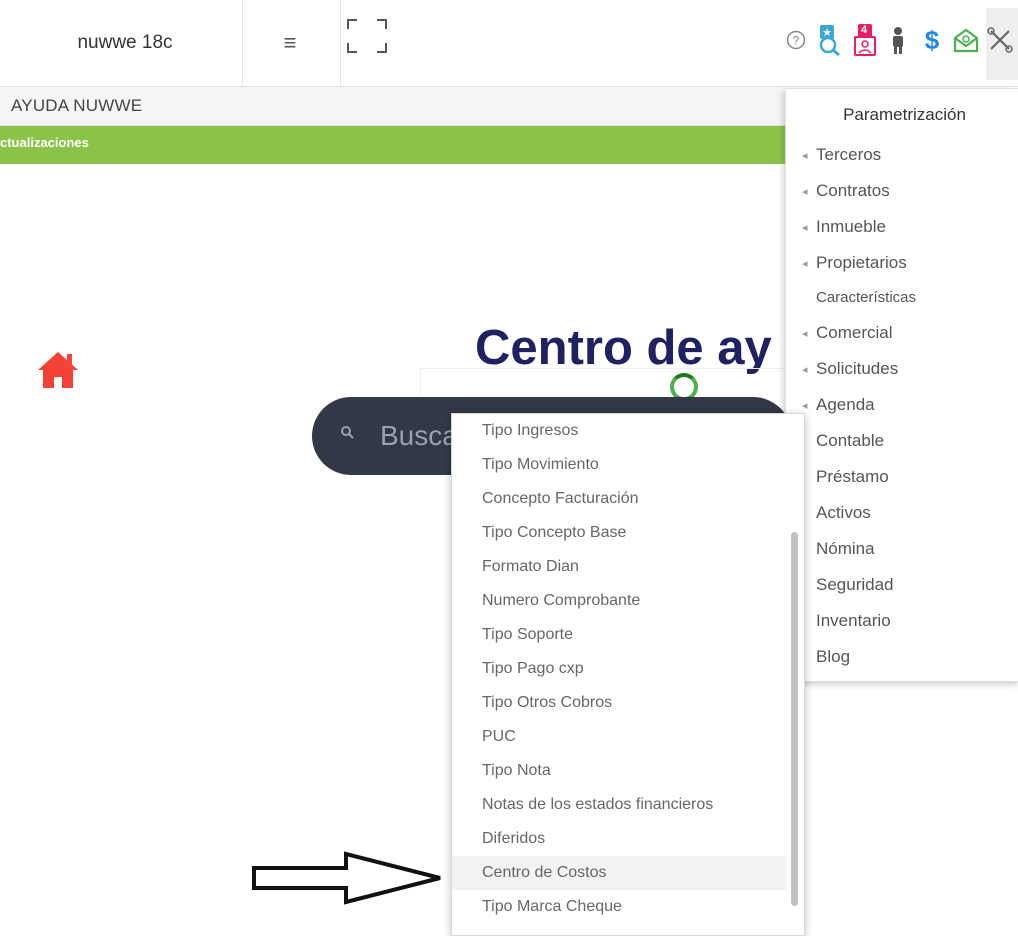 The width and height of the screenshot is (1018, 936). I want to click on menu-item-caracteristicas: Características, so click(866, 297).